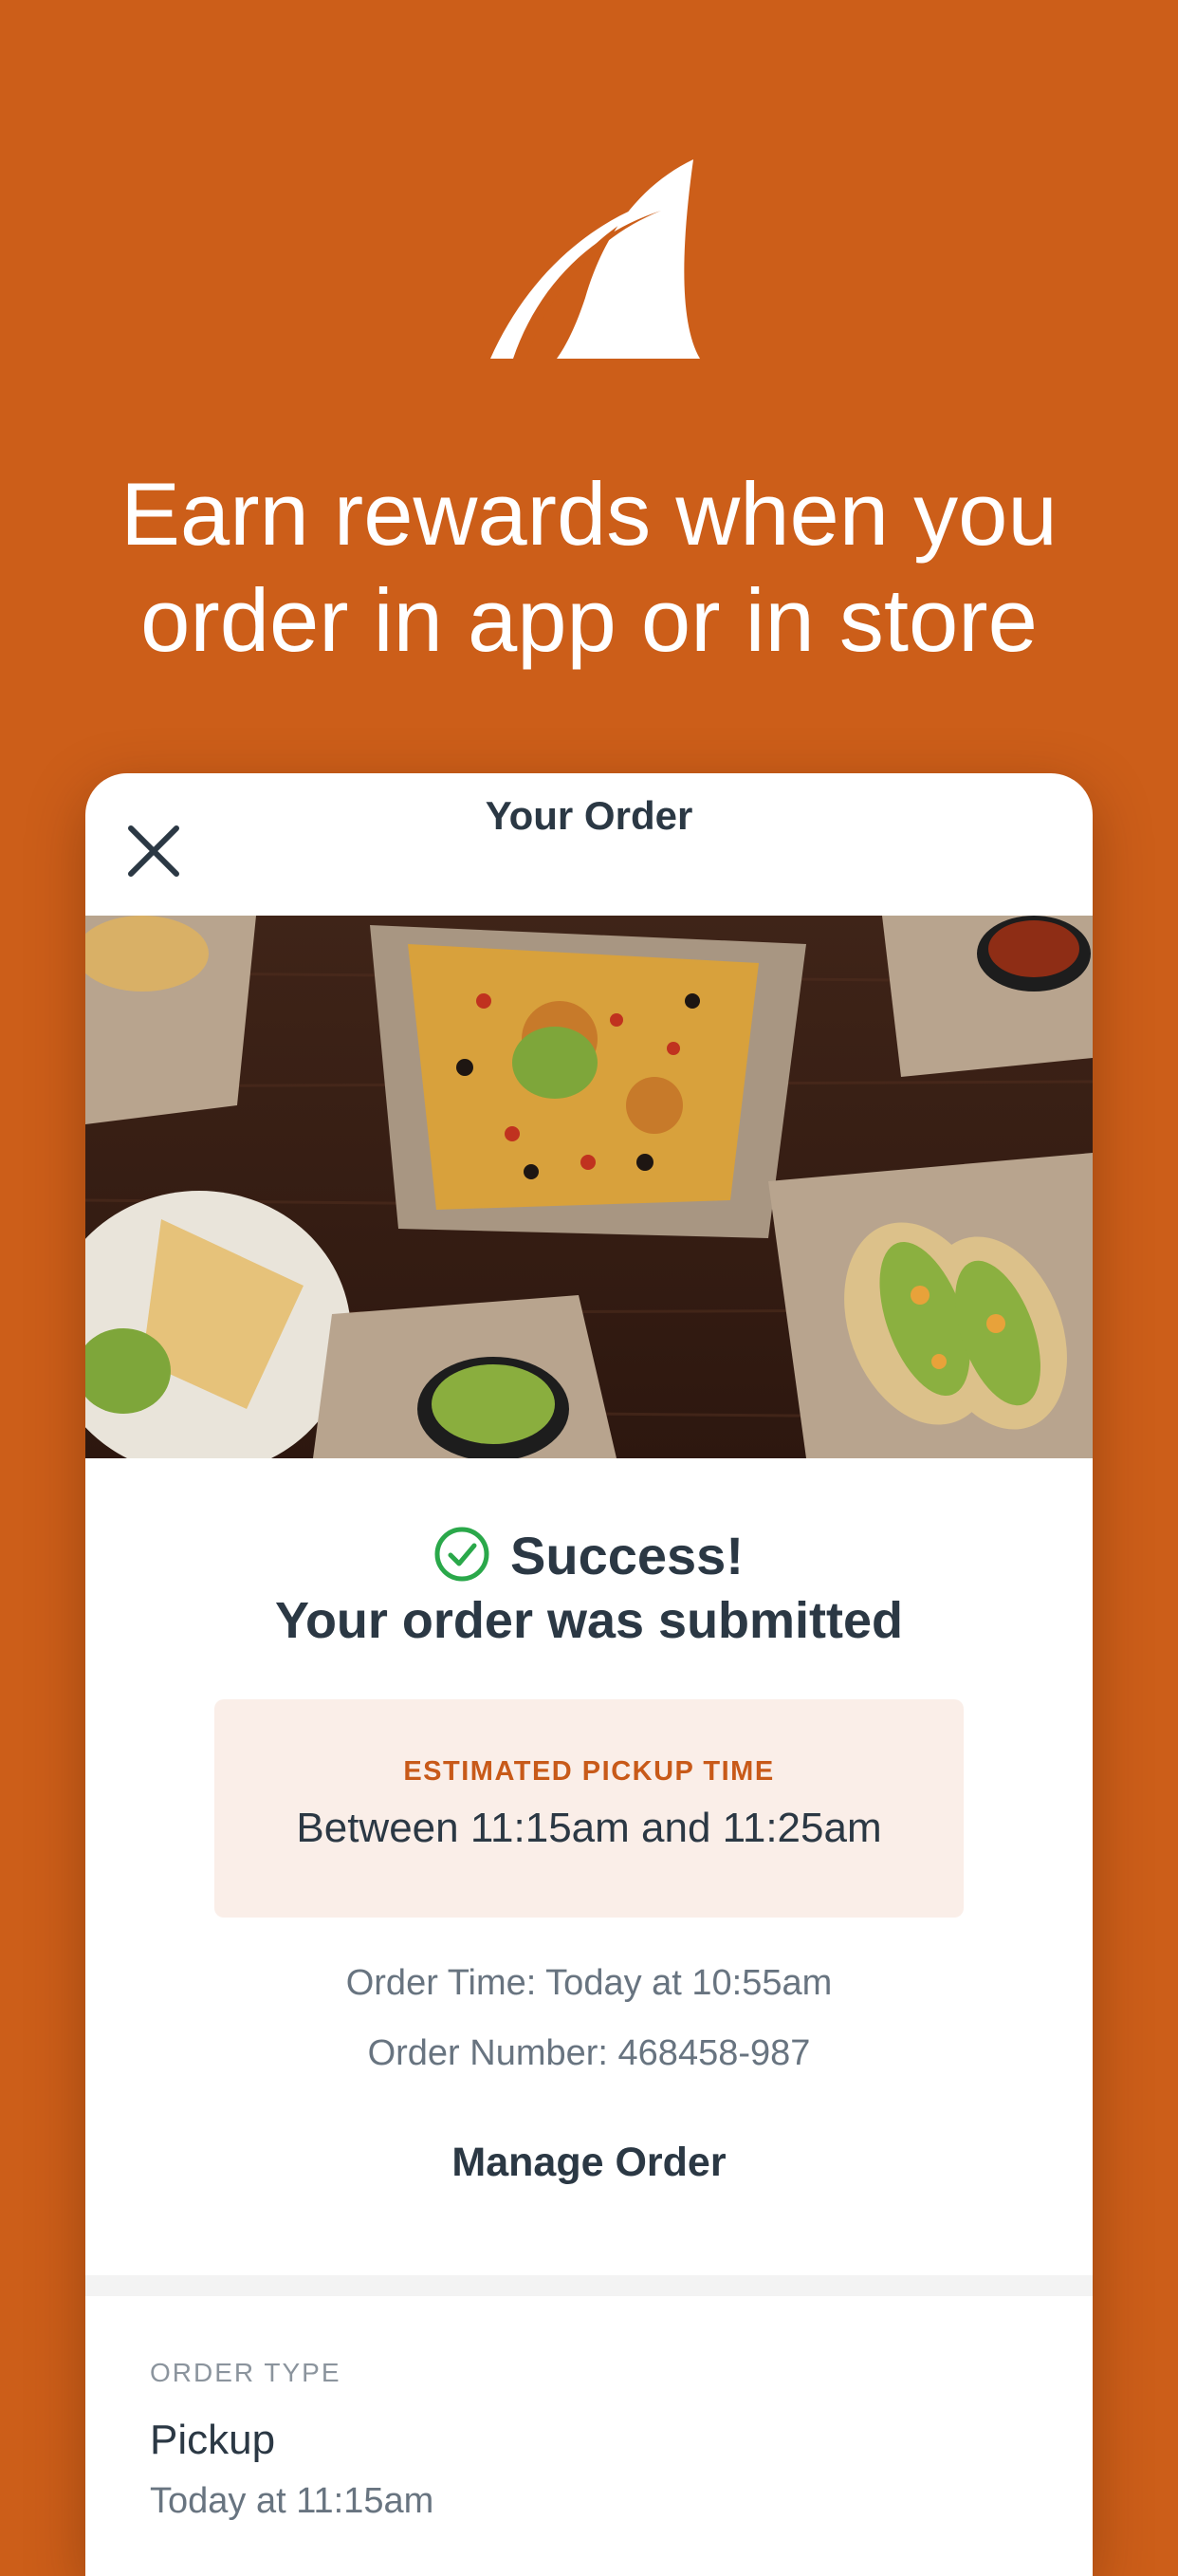 This screenshot has width=1178, height=2576. Describe the element at coordinates (461, 1554) in the screenshot. I see `check-circle-icon` at that location.